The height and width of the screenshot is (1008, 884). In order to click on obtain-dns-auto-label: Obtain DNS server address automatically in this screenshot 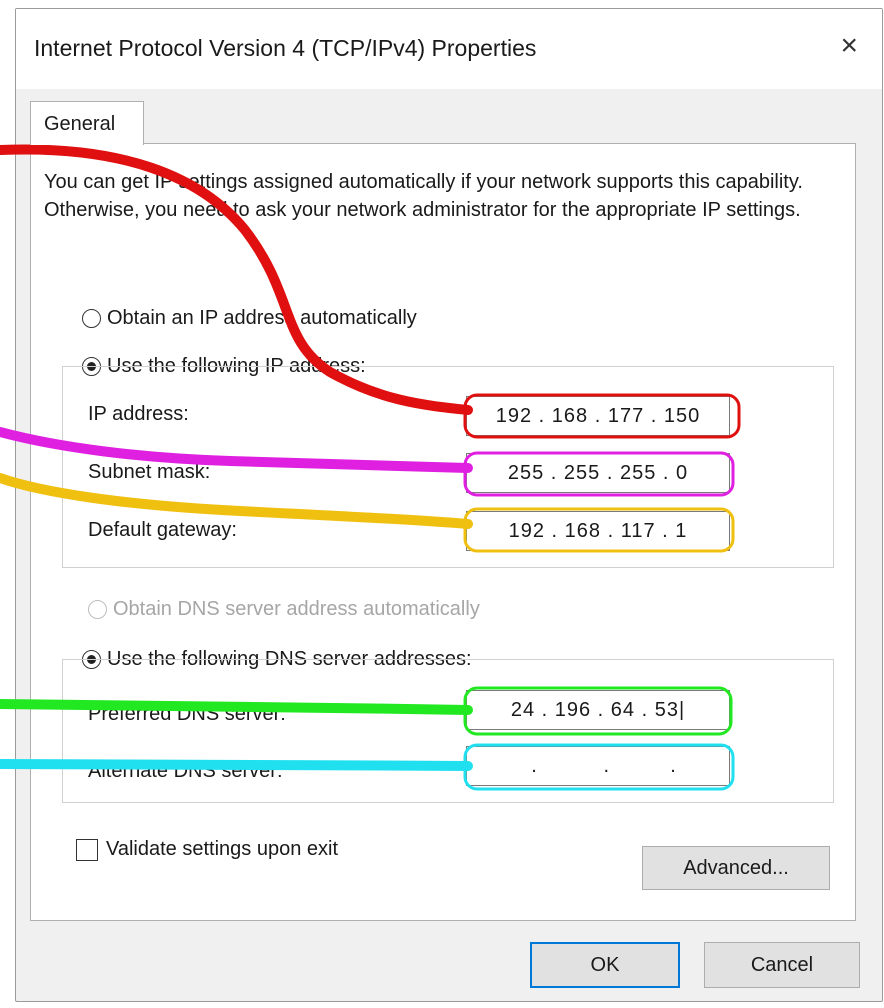, I will do `click(296, 609)`.